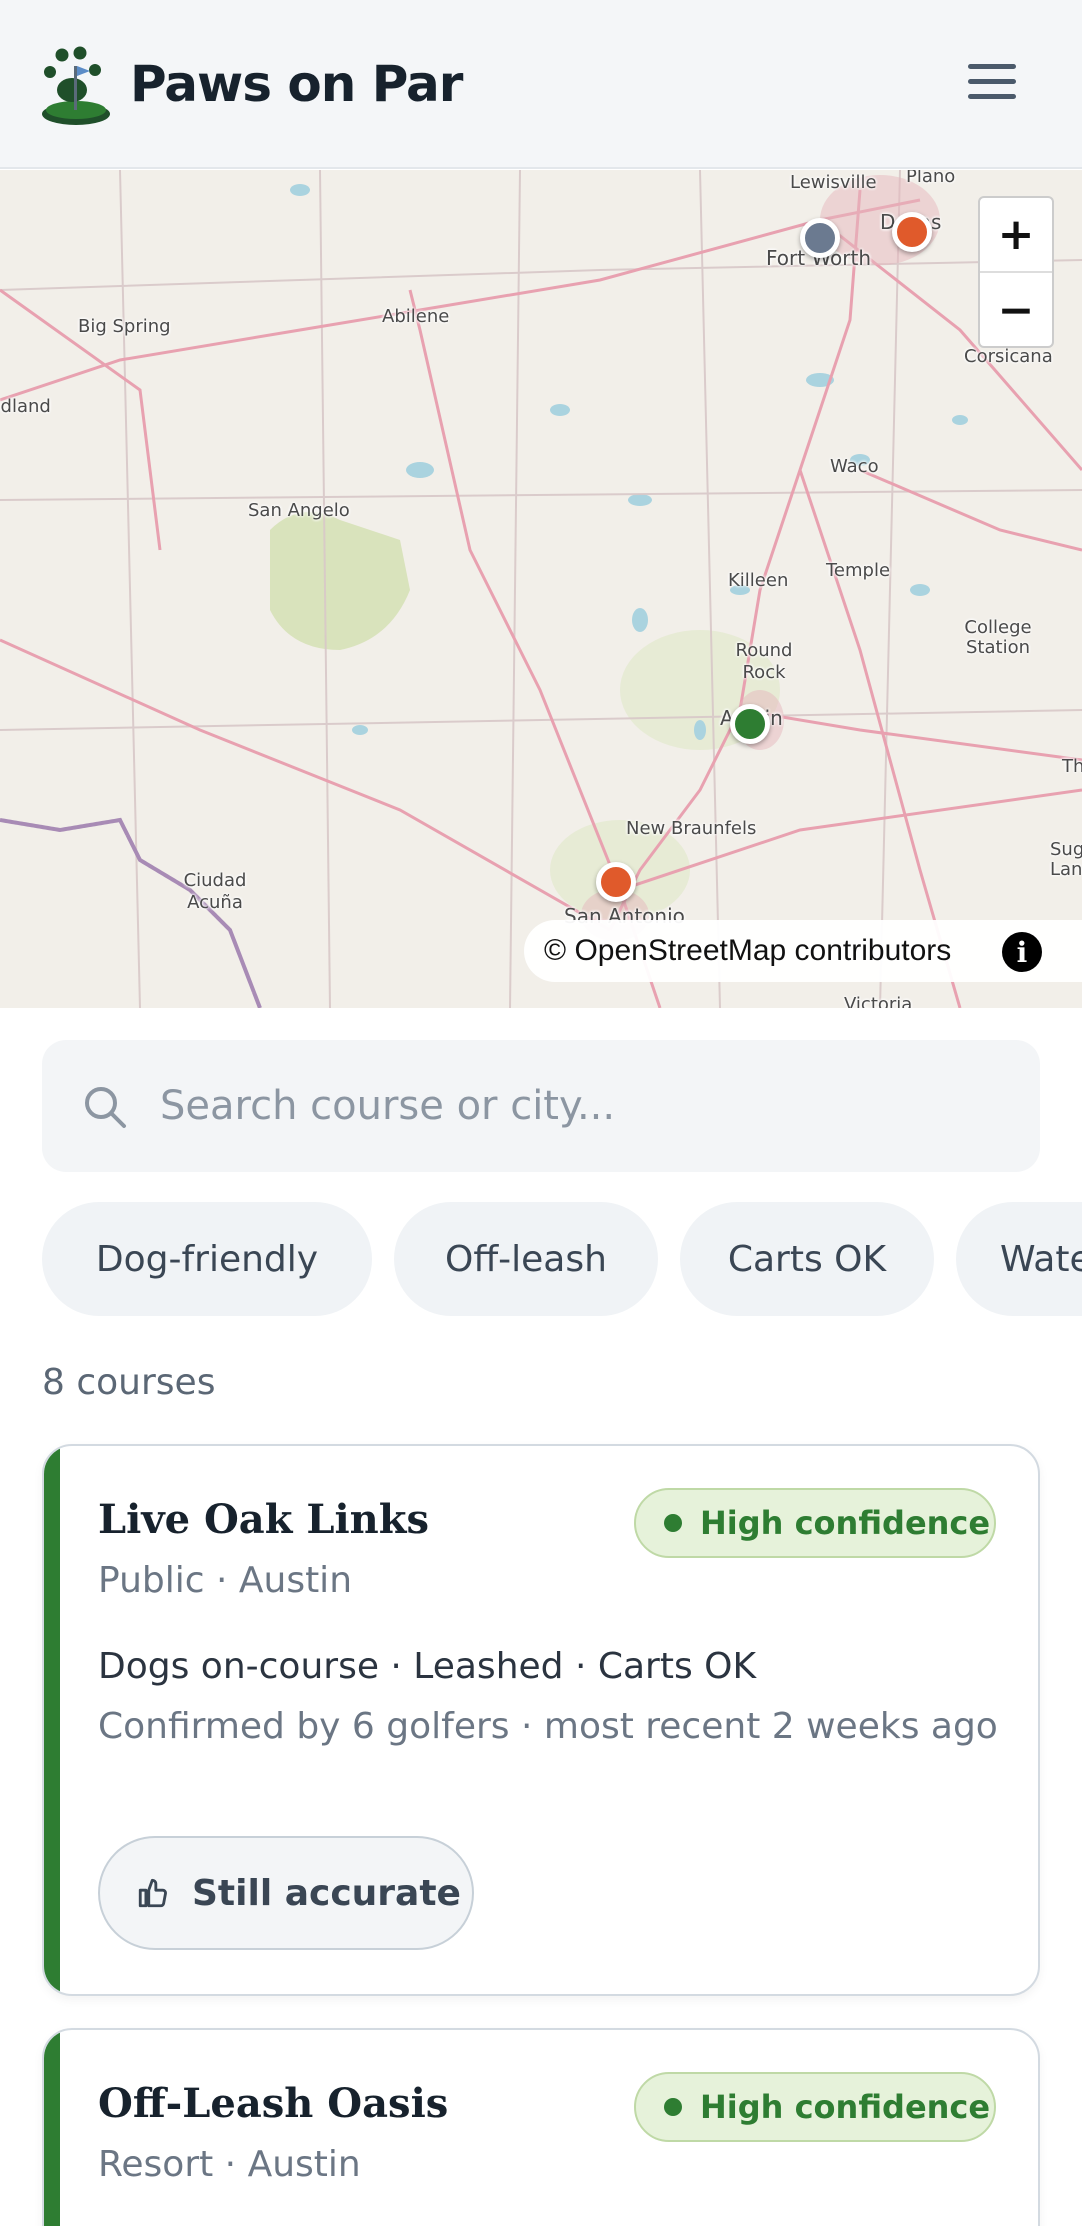 The width and height of the screenshot is (1082, 2226). Describe the element at coordinates (1016, 235) in the screenshot. I see `zoom-in-button: +` at that location.